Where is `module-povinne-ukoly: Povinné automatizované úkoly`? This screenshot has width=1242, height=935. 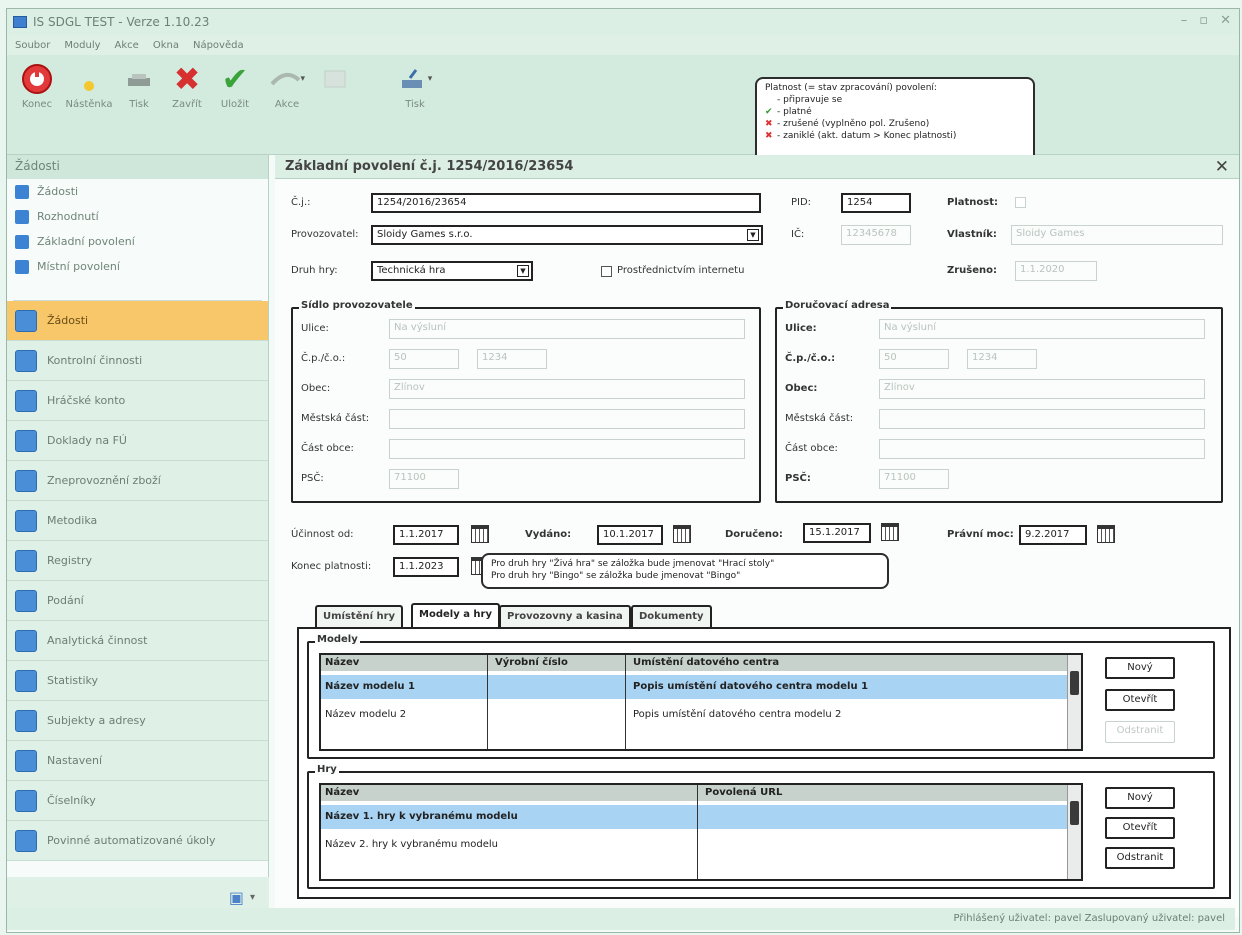 module-povinne-ukoly: Povinné automatizované úkoly is located at coordinates (137, 841).